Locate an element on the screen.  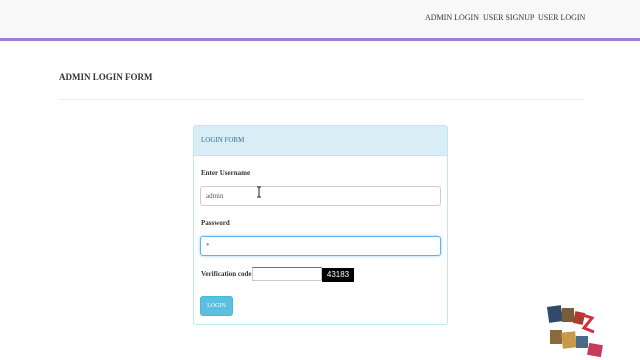
nav-user-login: USER LOGIN is located at coordinates (561, 17).